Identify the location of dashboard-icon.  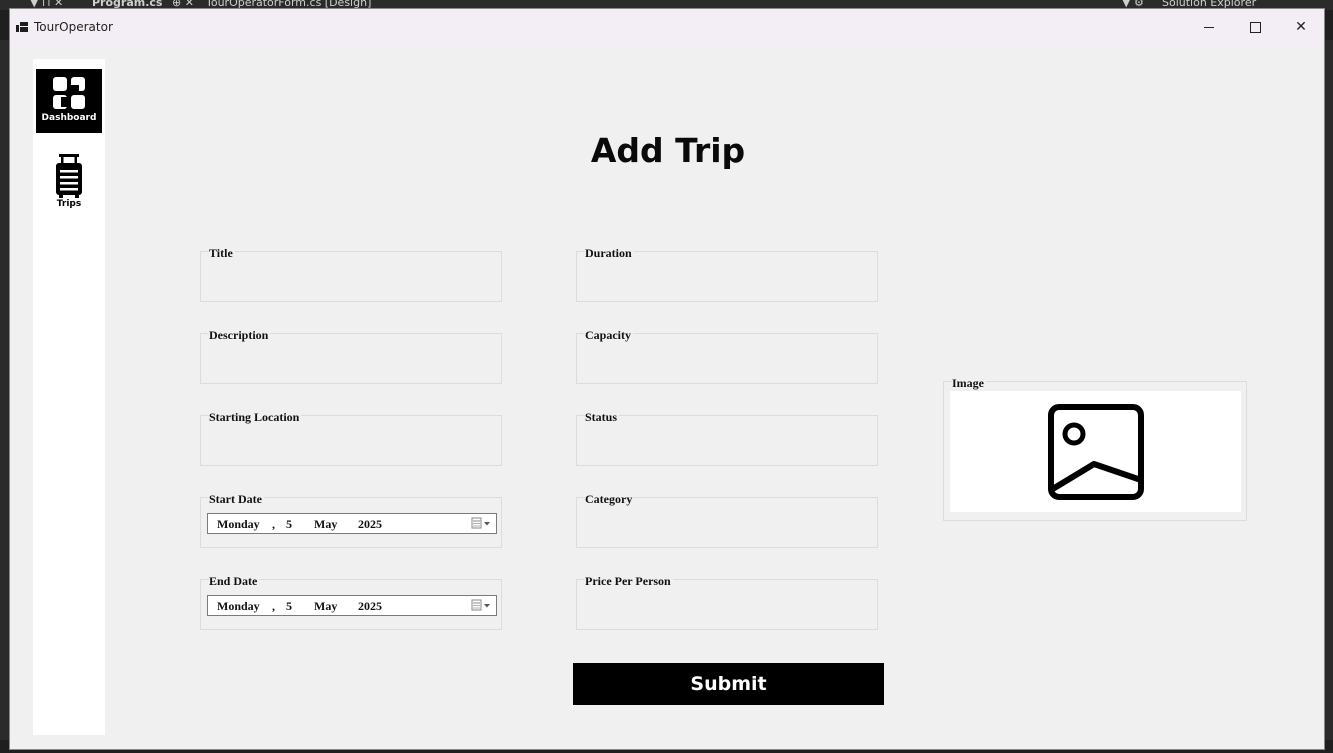
(69, 93).